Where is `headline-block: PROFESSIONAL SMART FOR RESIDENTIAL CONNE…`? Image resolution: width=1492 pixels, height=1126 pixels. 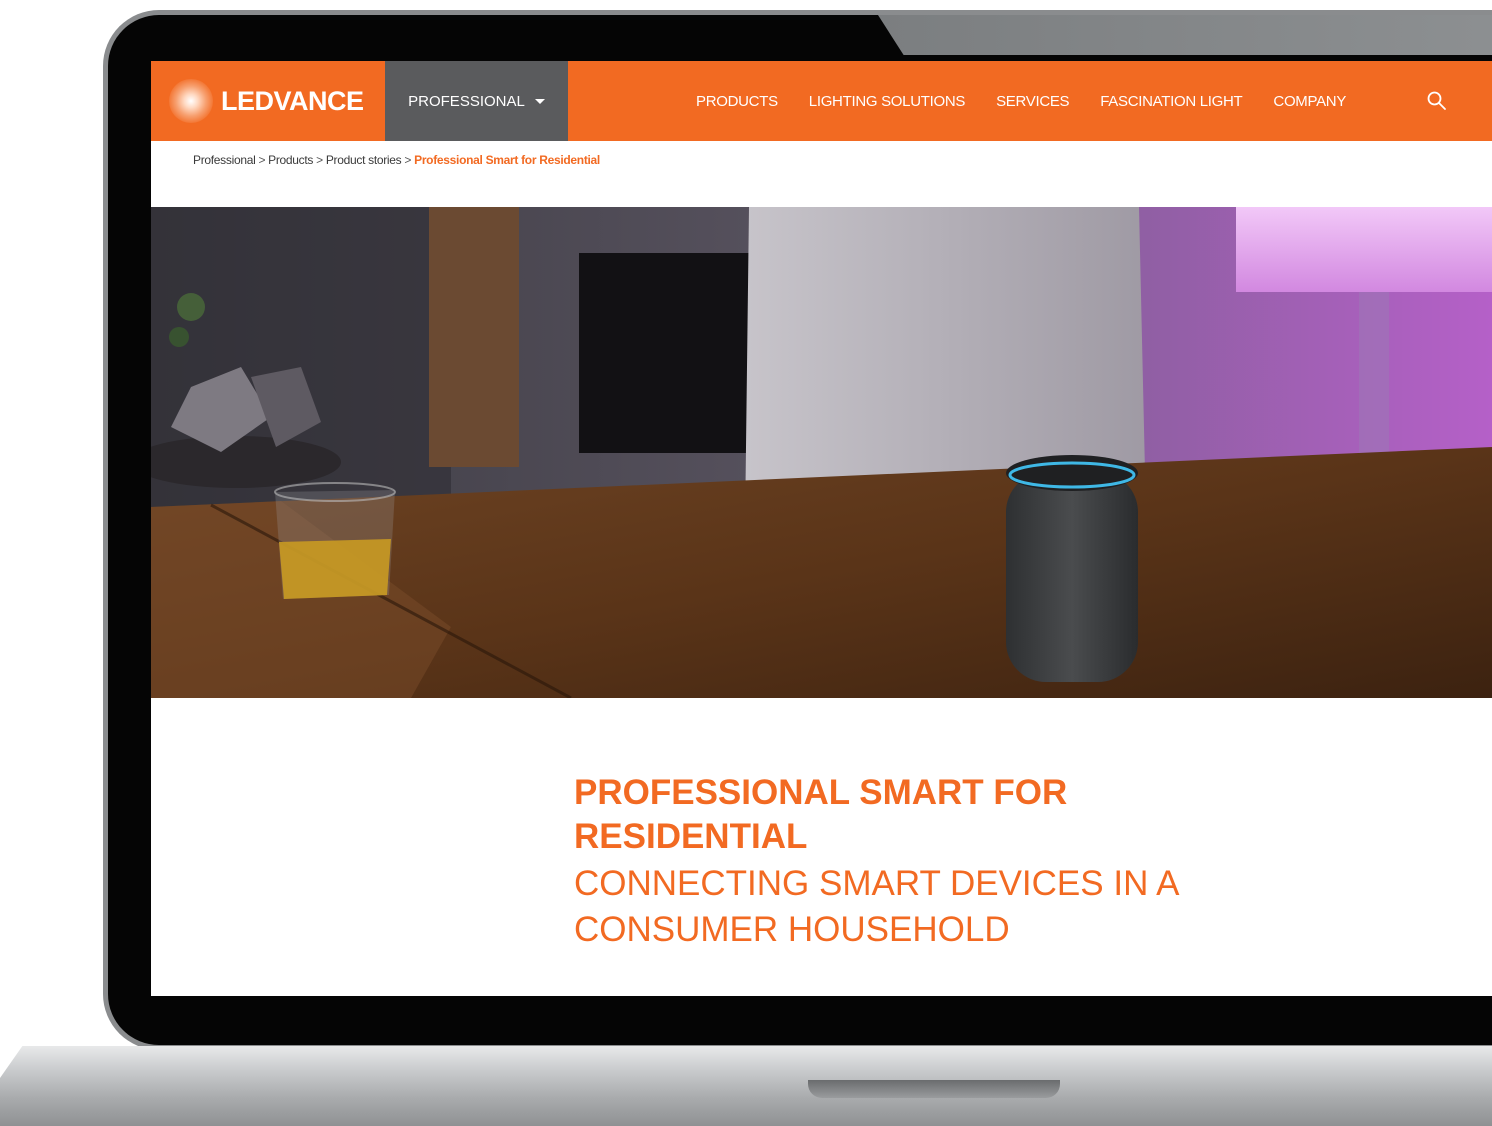
headline-block: PROFESSIONAL SMART FOR RESIDENTIAL CONNE… is located at coordinates (924, 862).